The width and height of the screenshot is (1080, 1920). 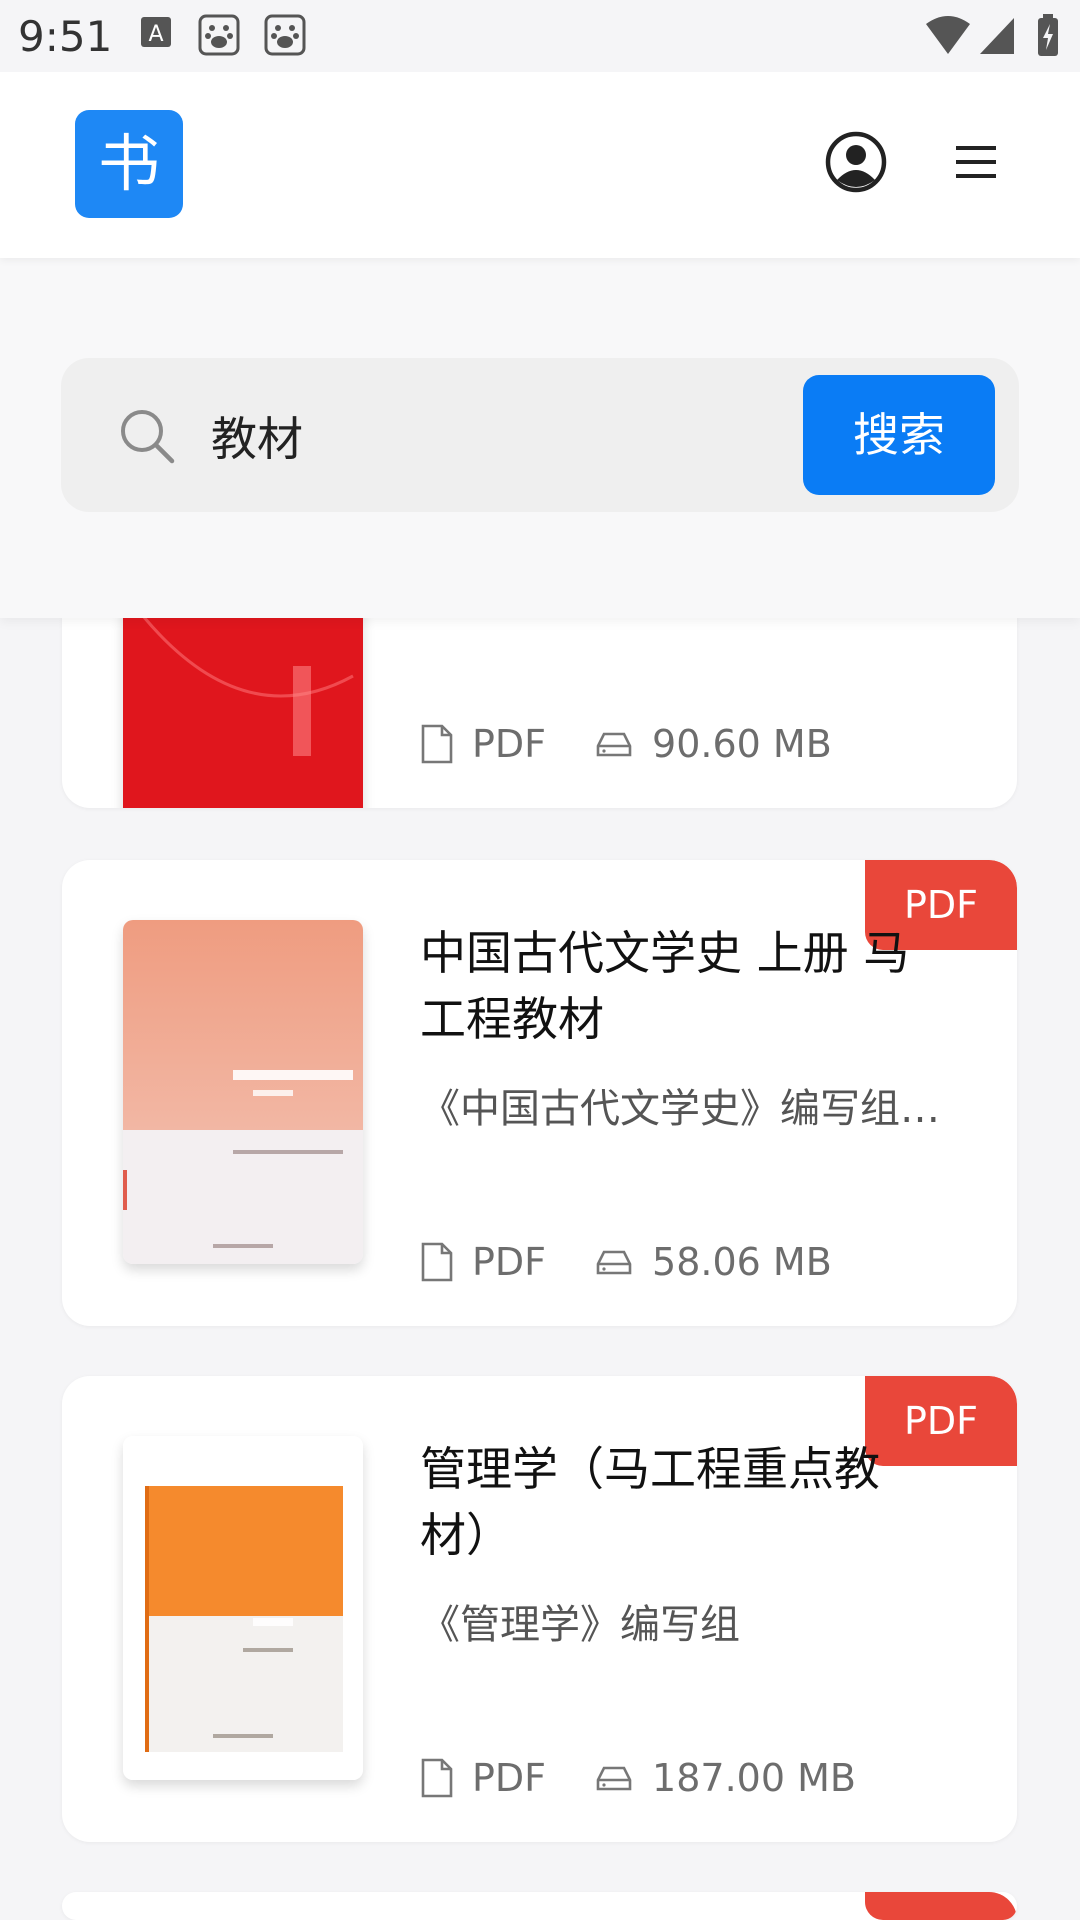 What do you see at coordinates (754, 1778) in the screenshot?
I see `file-size: 187.00 MB` at bounding box center [754, 1778].